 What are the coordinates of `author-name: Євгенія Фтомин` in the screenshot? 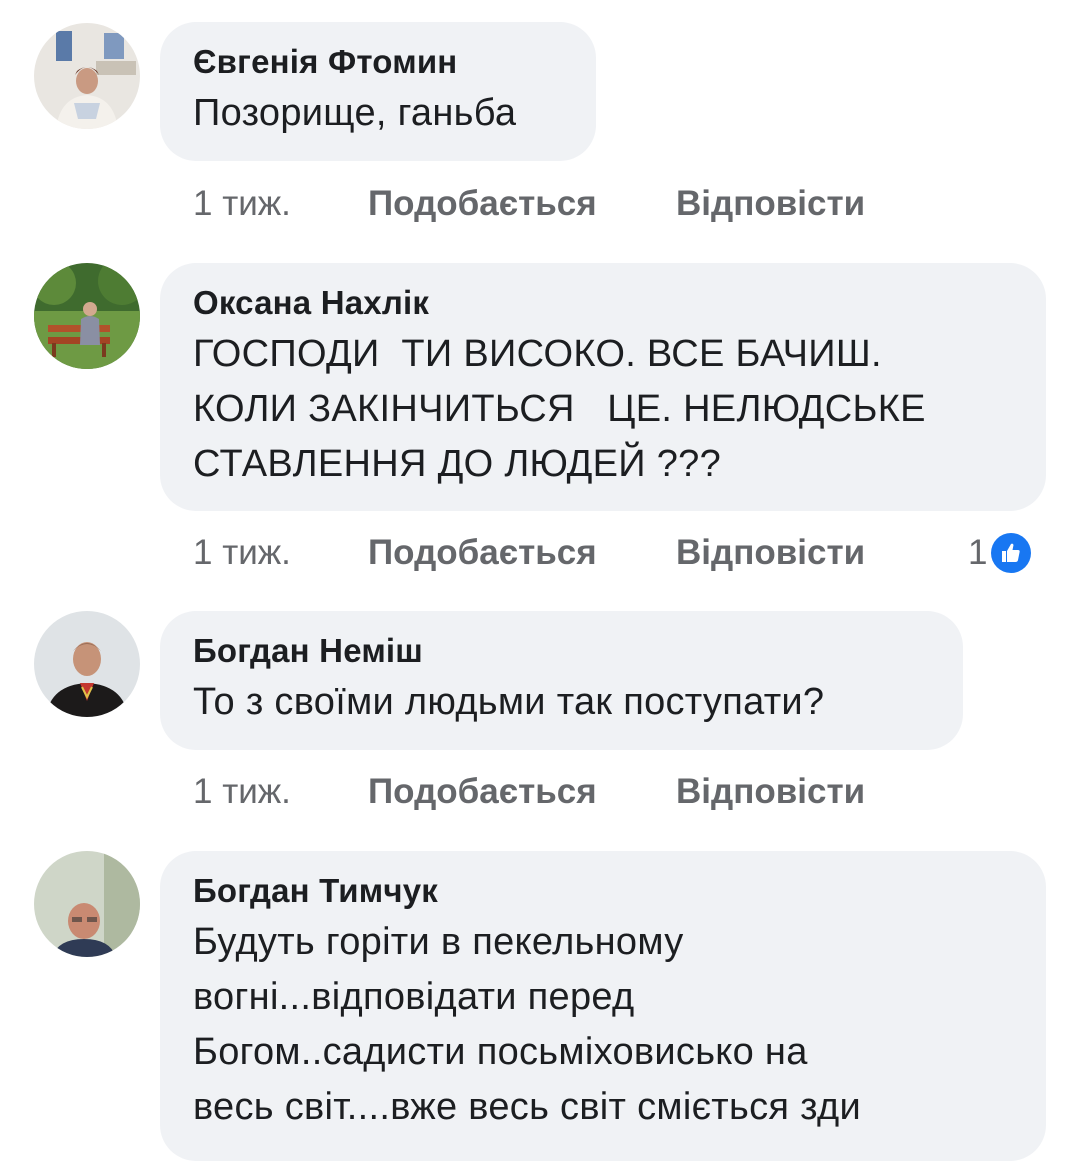 It's located at (378, 62).